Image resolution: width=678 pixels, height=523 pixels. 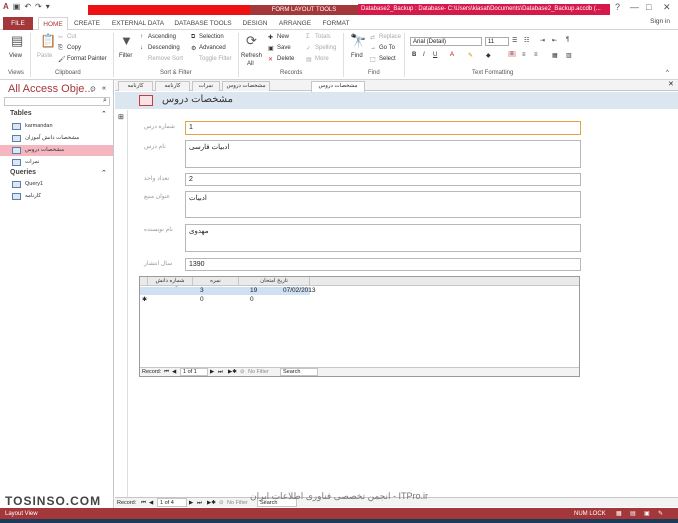 I want to click on layout-selector-icon: ⊞, so click(x=121, y=117).